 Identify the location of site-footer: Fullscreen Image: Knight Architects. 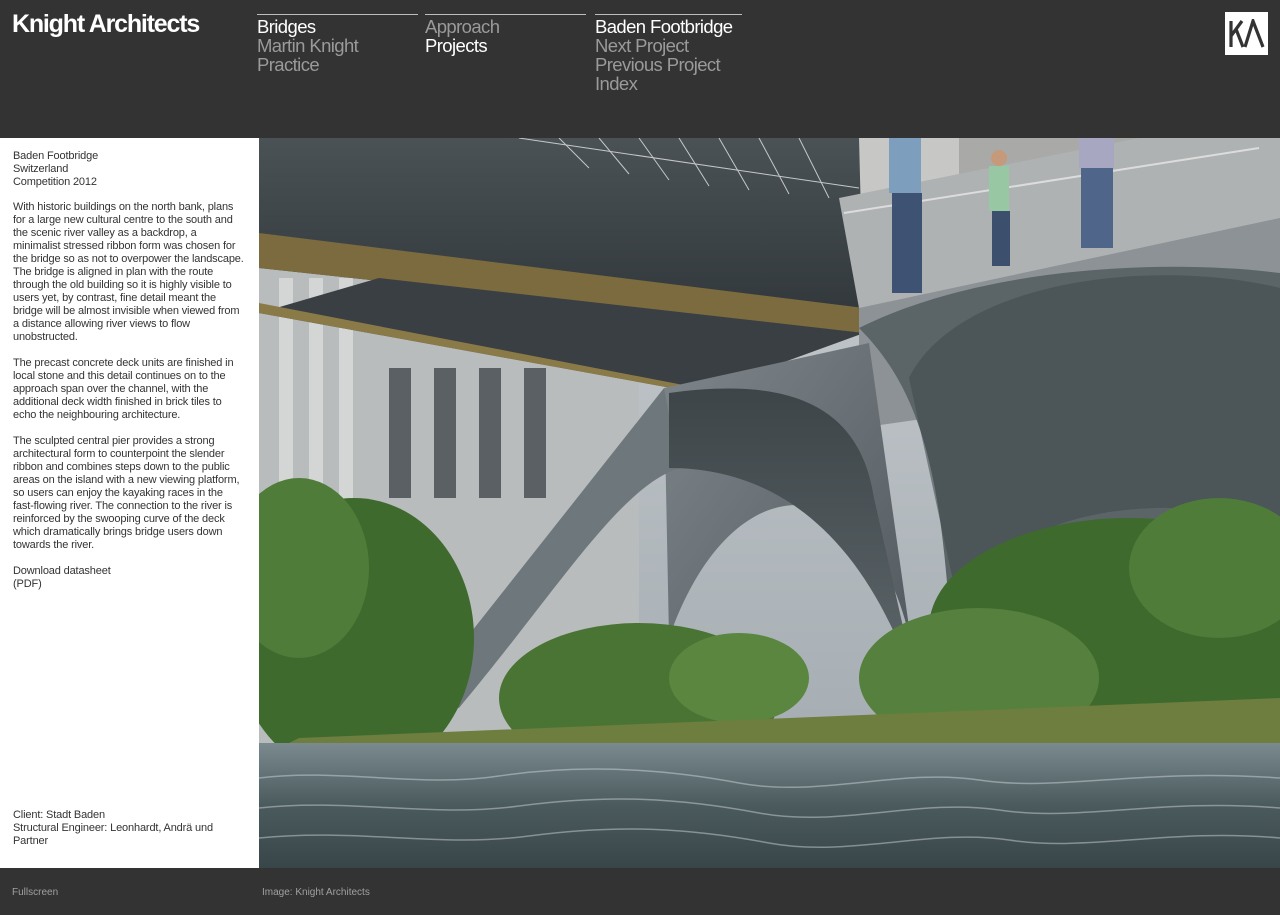
(640, 891).